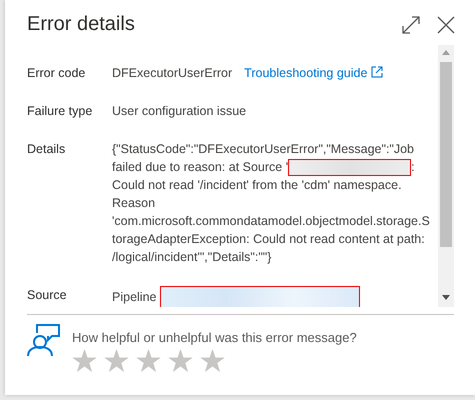  Describe the element at coordinates (446, 176) in the screenshot. I see `scrollbar` at that location.